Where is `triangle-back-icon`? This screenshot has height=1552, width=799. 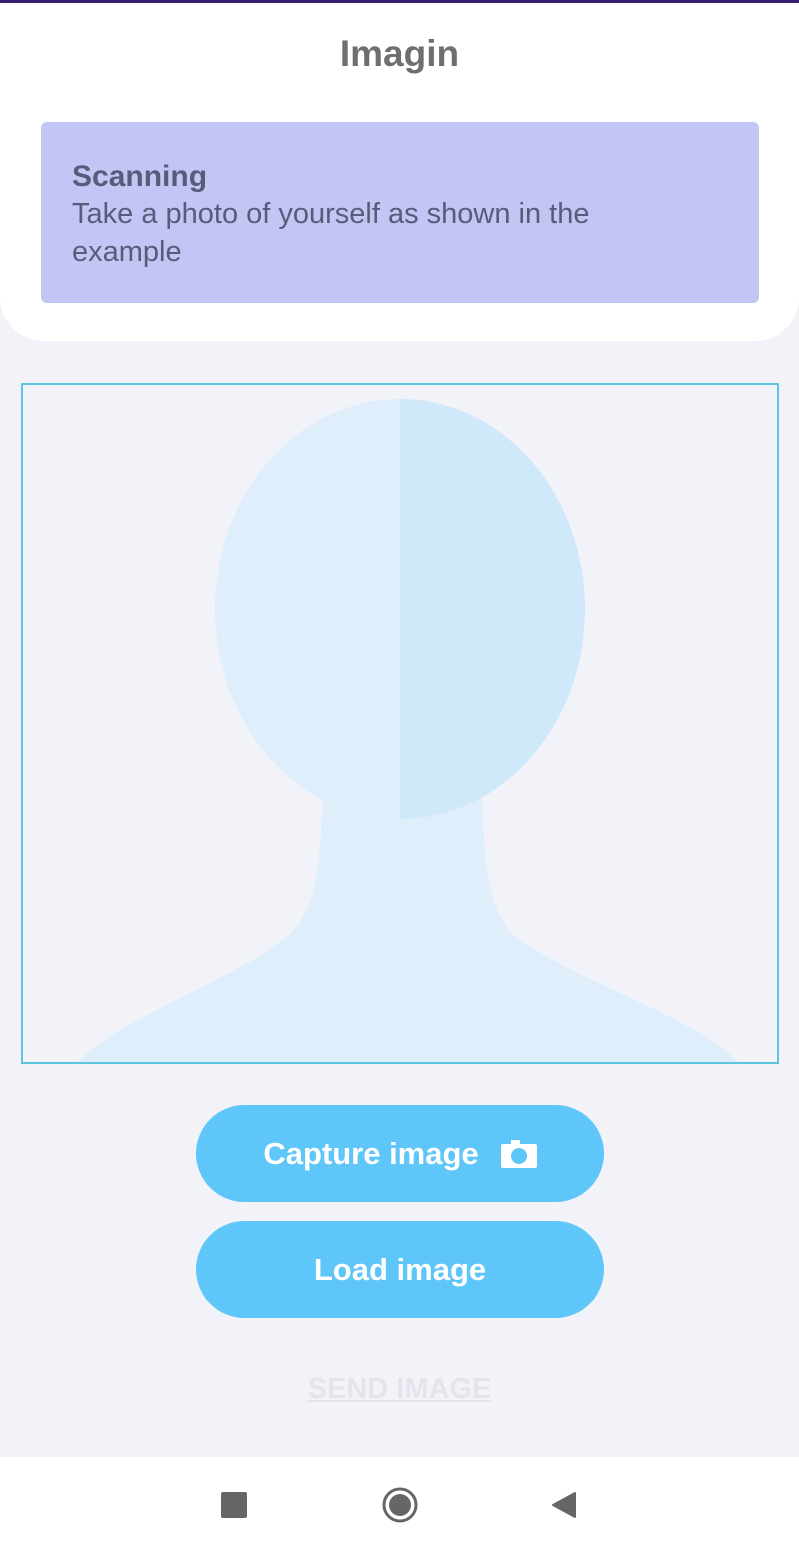
triangle-back-icon is located at coordinates (564, 1505).